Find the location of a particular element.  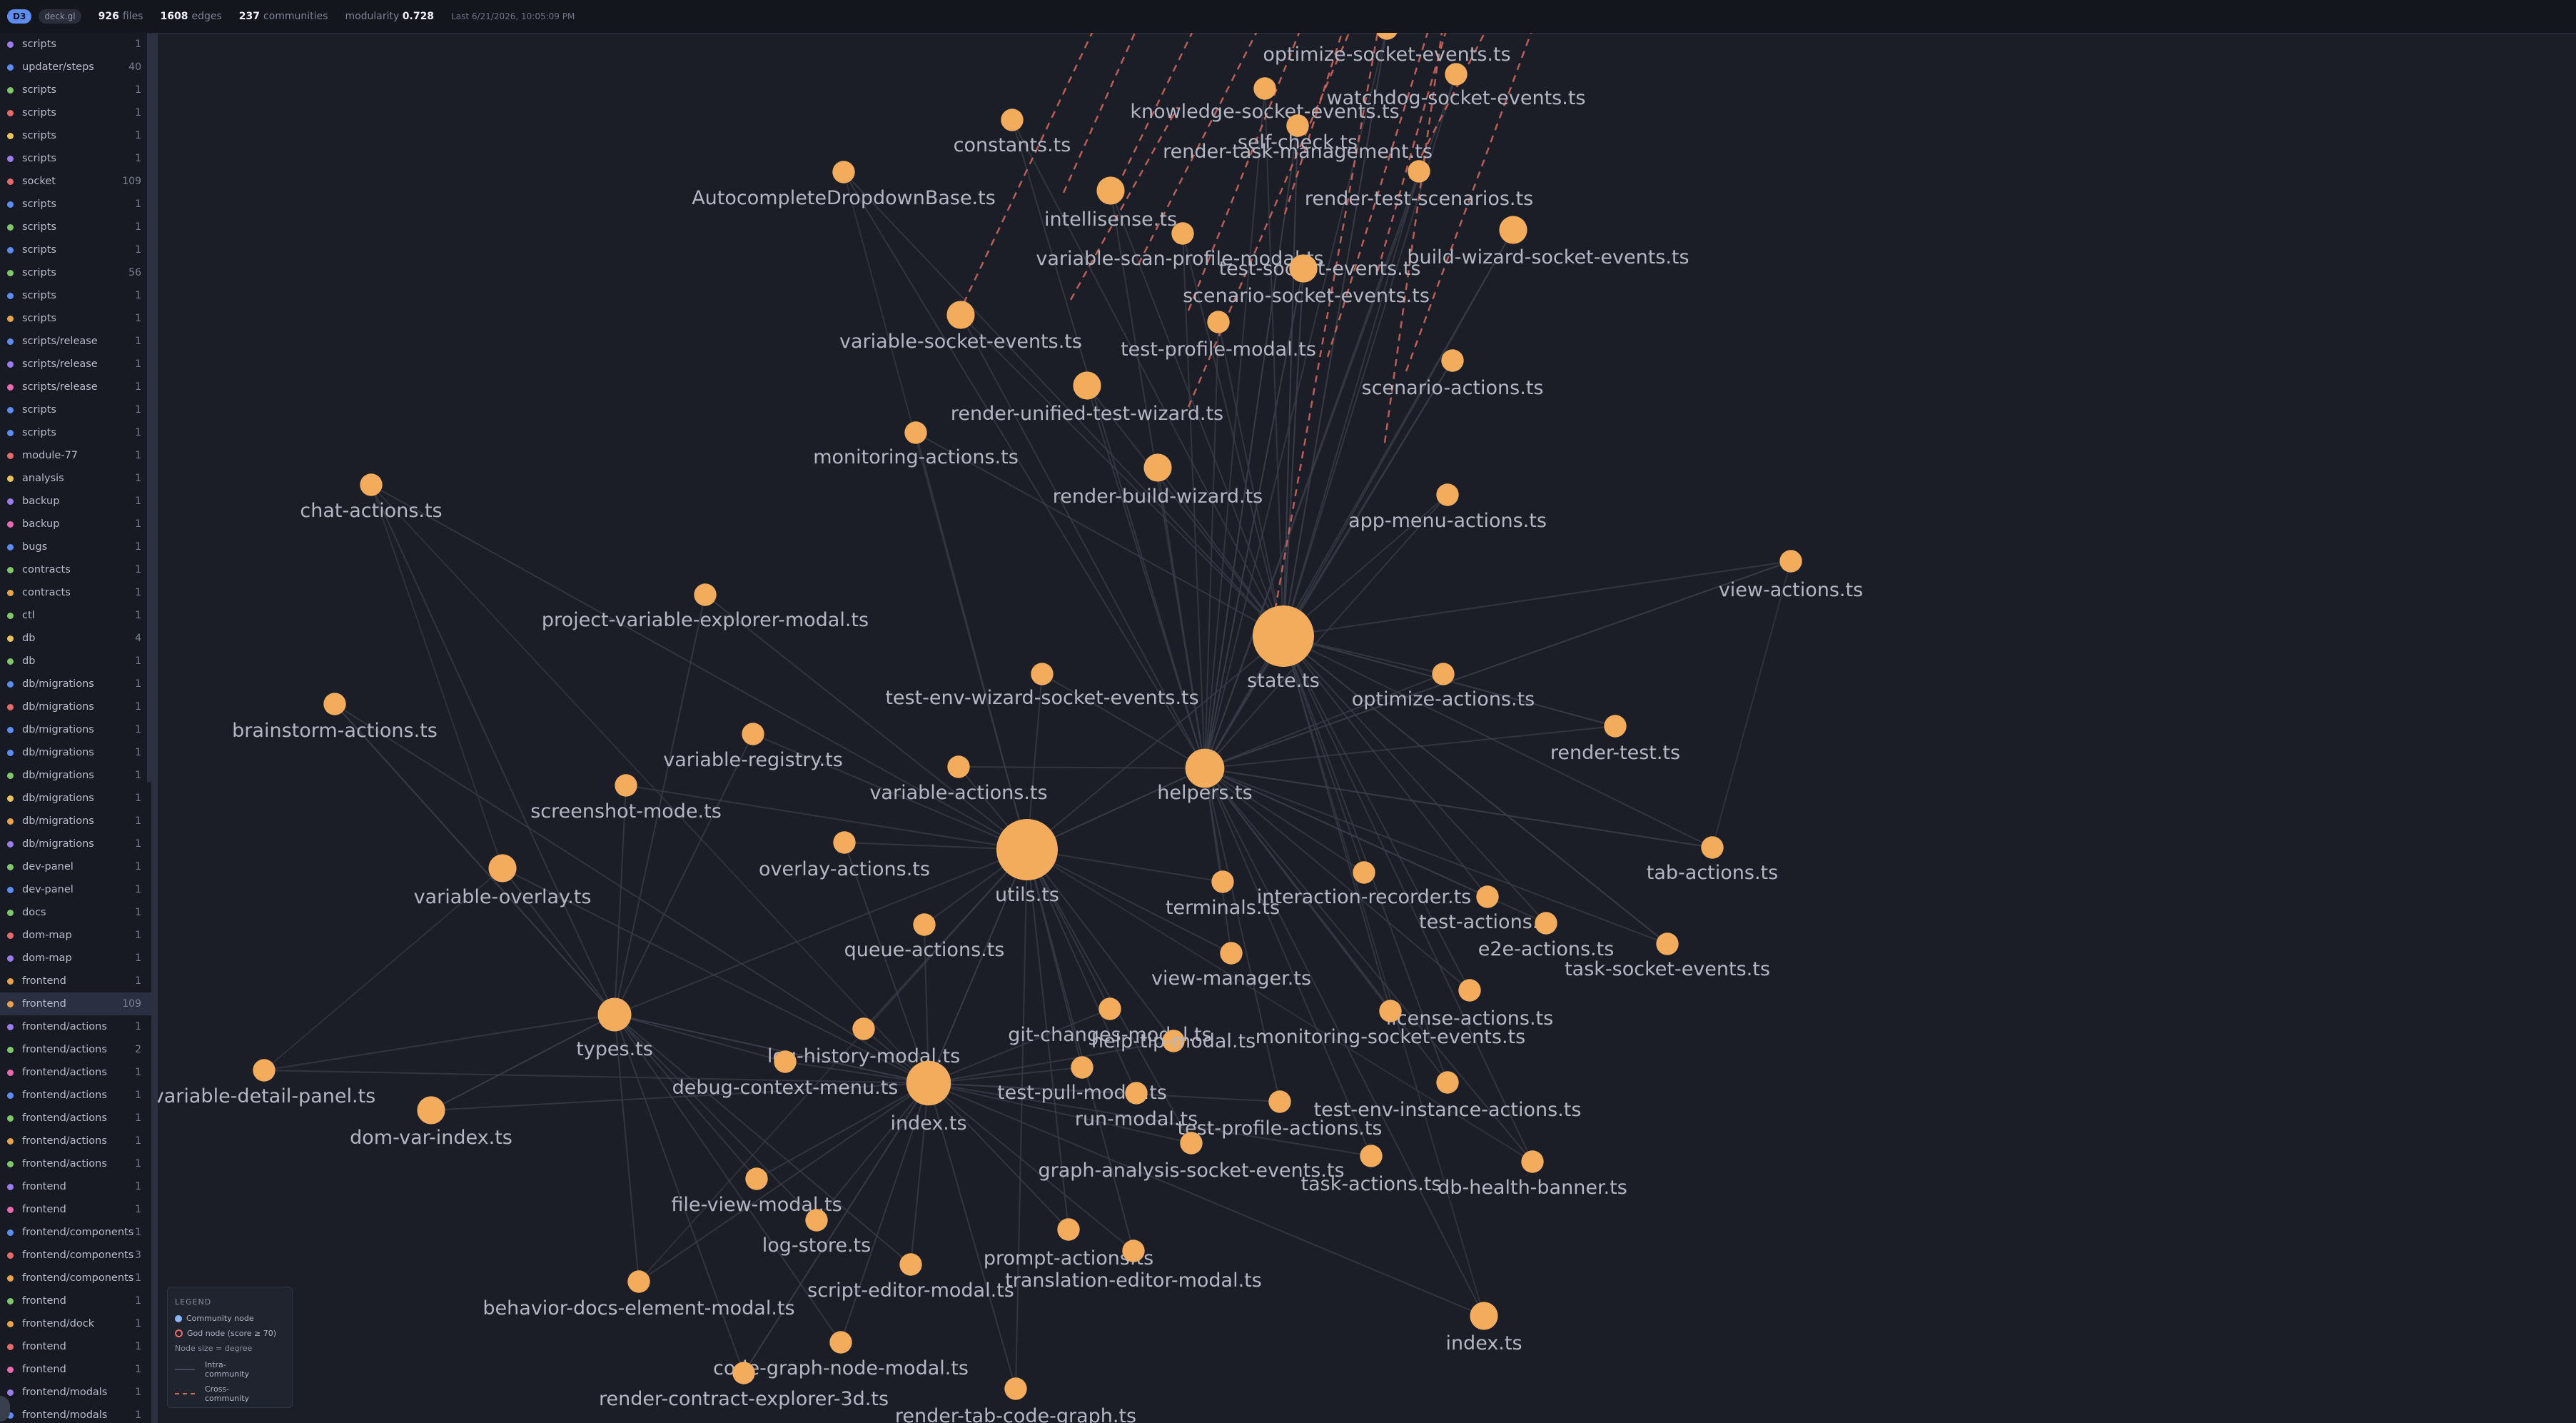

graph-node: variable-actions.ts is located at coordinates (958, 779).